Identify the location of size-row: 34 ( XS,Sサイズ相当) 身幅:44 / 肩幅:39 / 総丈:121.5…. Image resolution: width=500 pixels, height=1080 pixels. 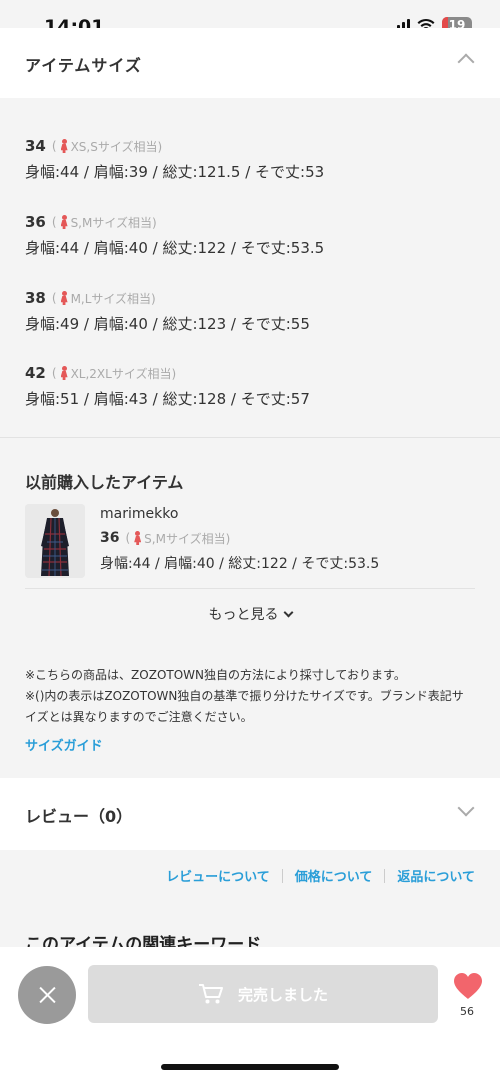
(174, 159).